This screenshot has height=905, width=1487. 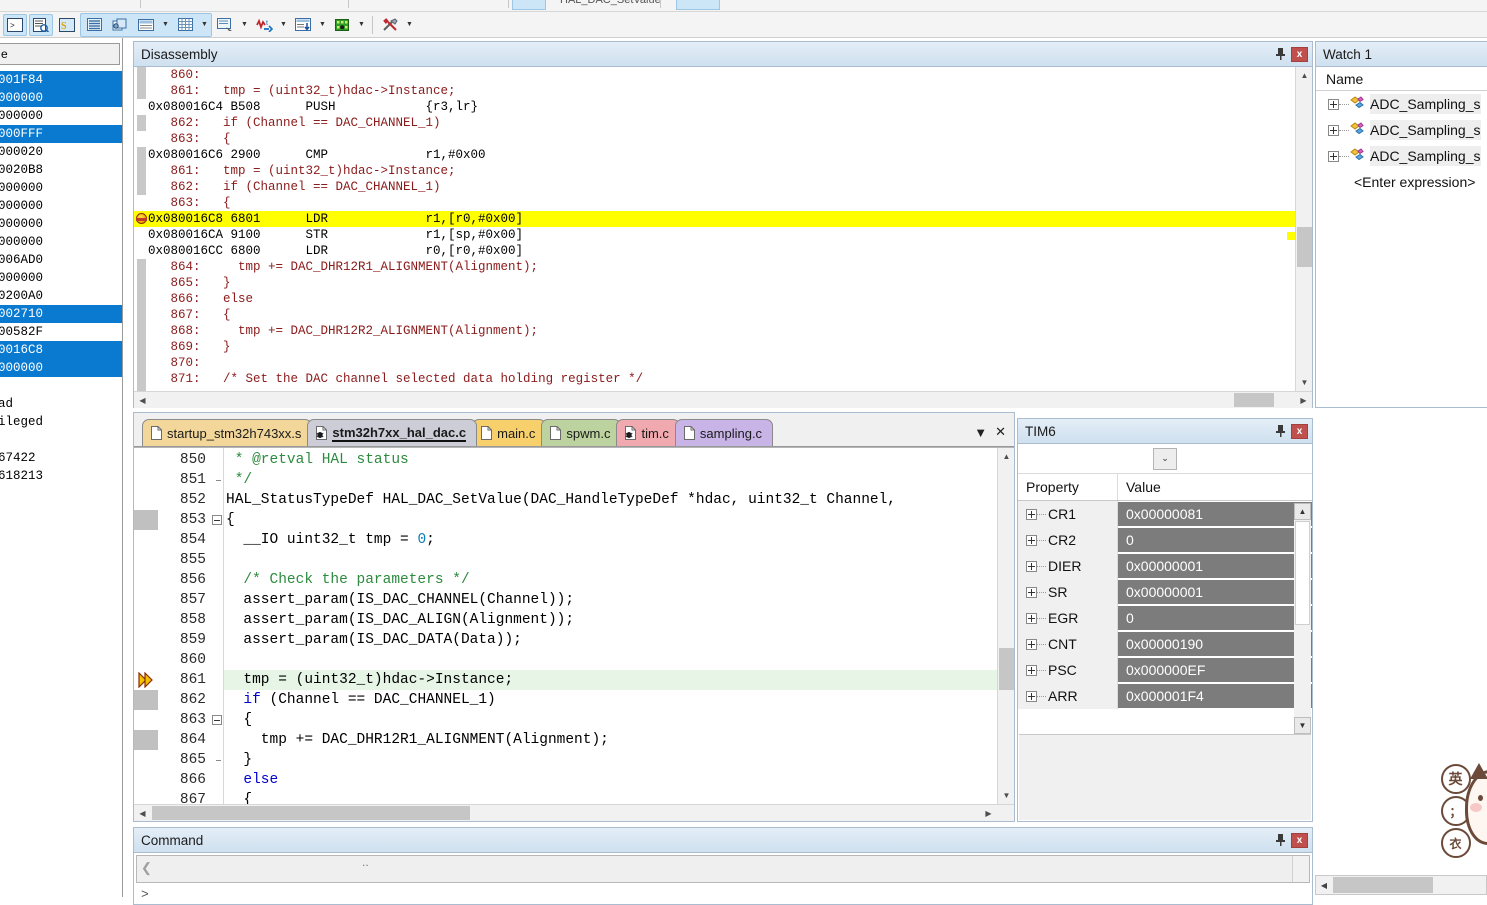 I want to click on disassembly-window-icon, so click(x=41, y=24).